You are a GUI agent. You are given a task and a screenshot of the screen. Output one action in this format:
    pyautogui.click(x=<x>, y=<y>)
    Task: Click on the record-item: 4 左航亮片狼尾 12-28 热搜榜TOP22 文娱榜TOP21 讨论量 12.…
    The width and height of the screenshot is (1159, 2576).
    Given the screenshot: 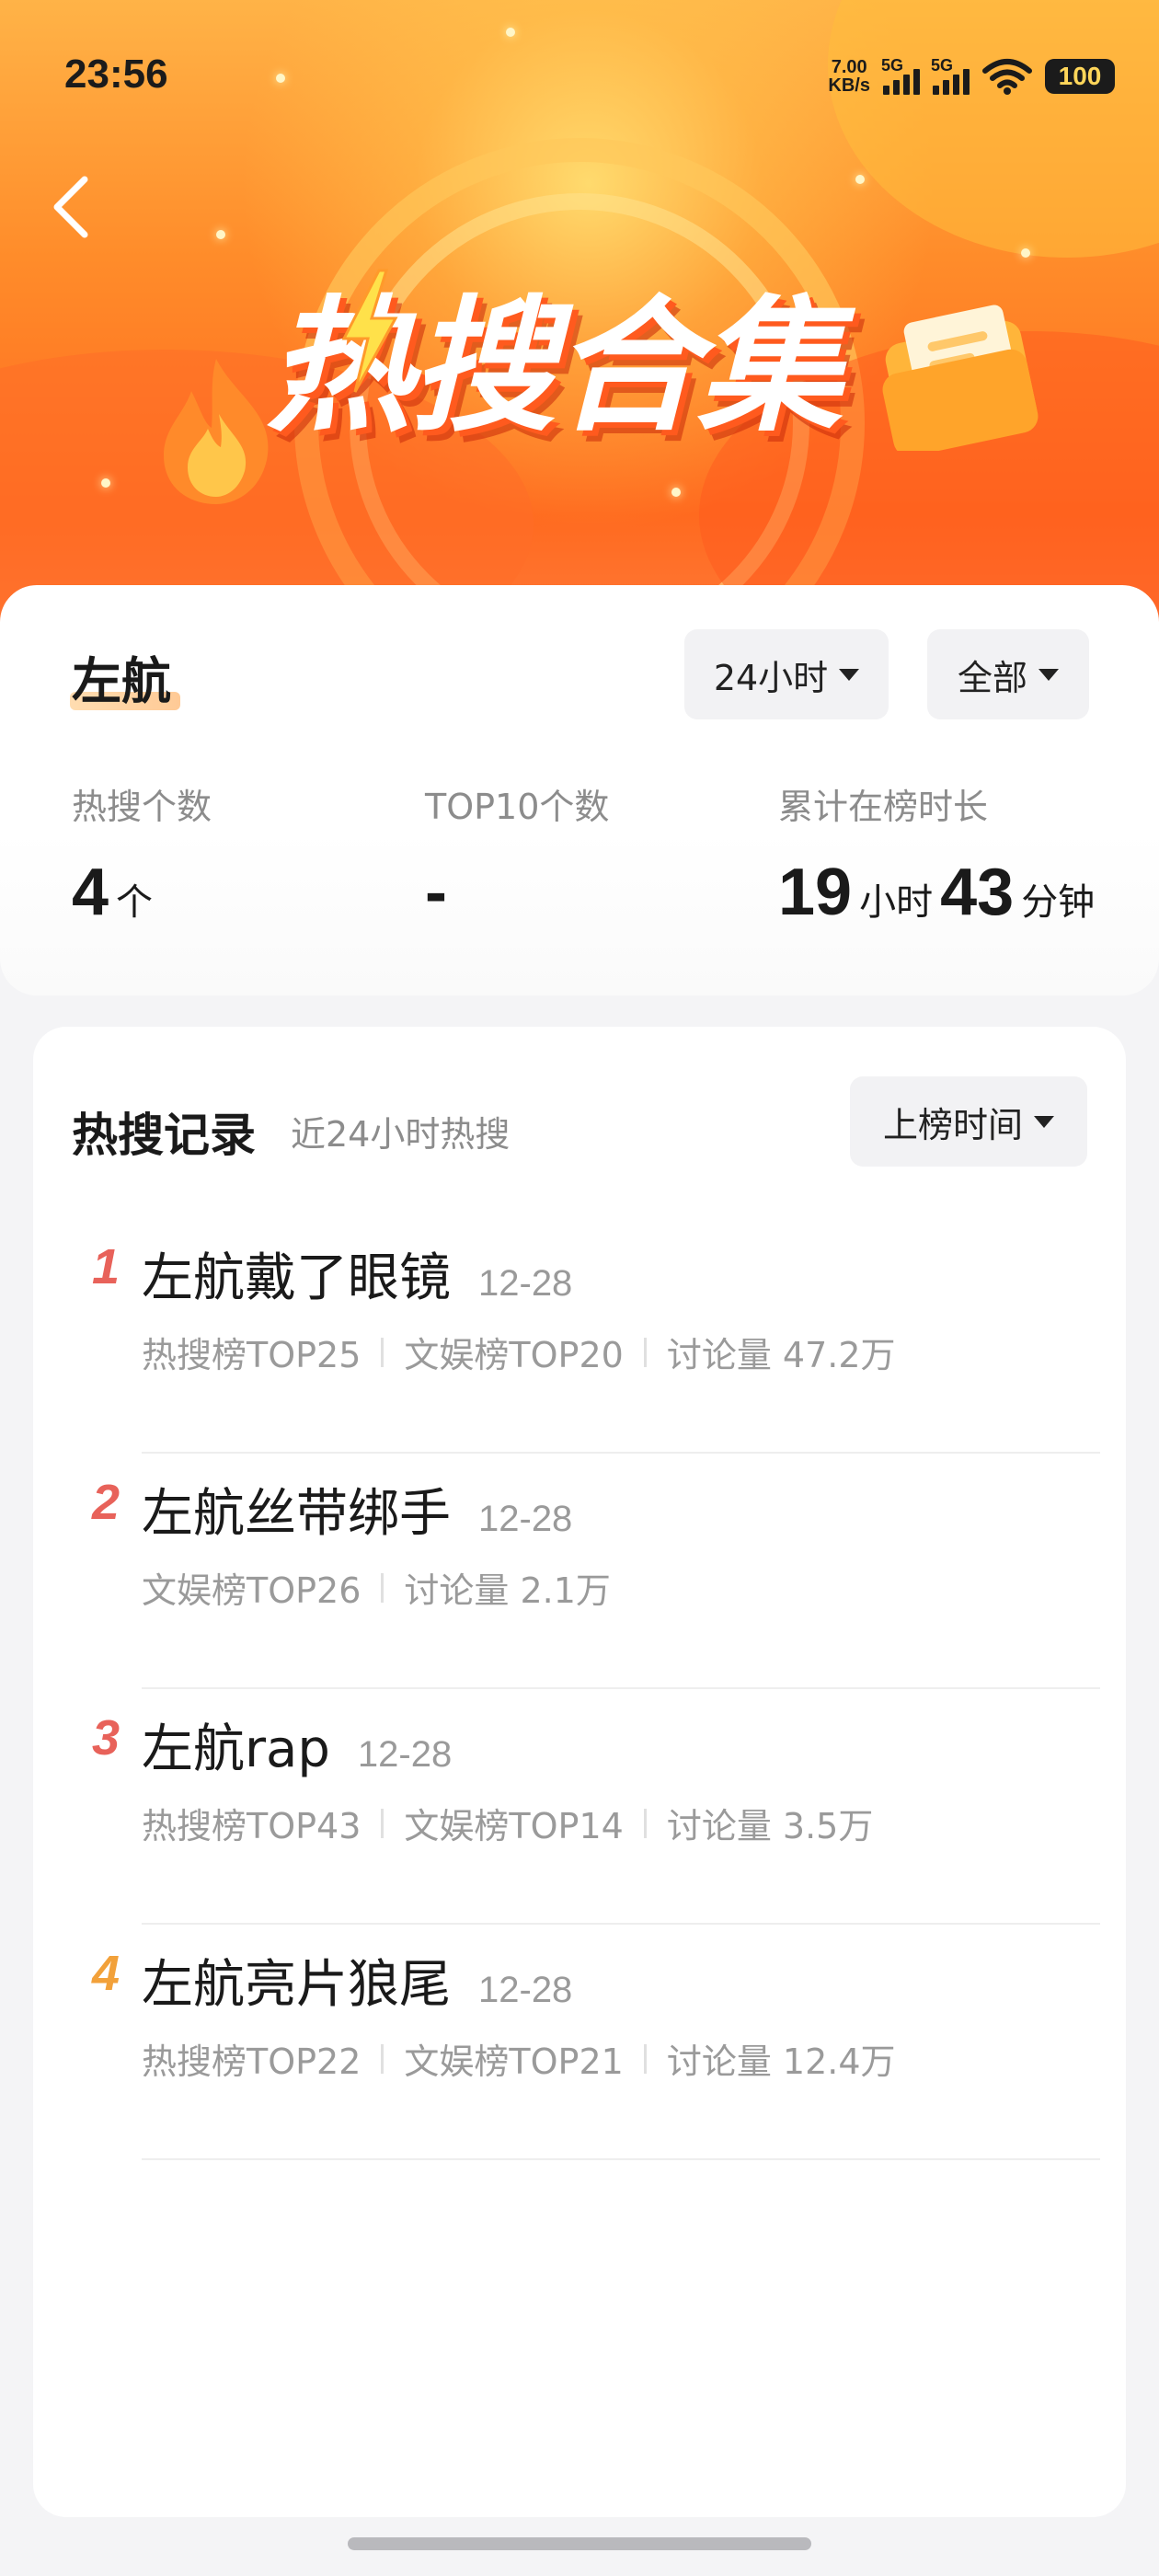 What is the action you would take?
    pyautogui.click(x=579, y=2043)
    